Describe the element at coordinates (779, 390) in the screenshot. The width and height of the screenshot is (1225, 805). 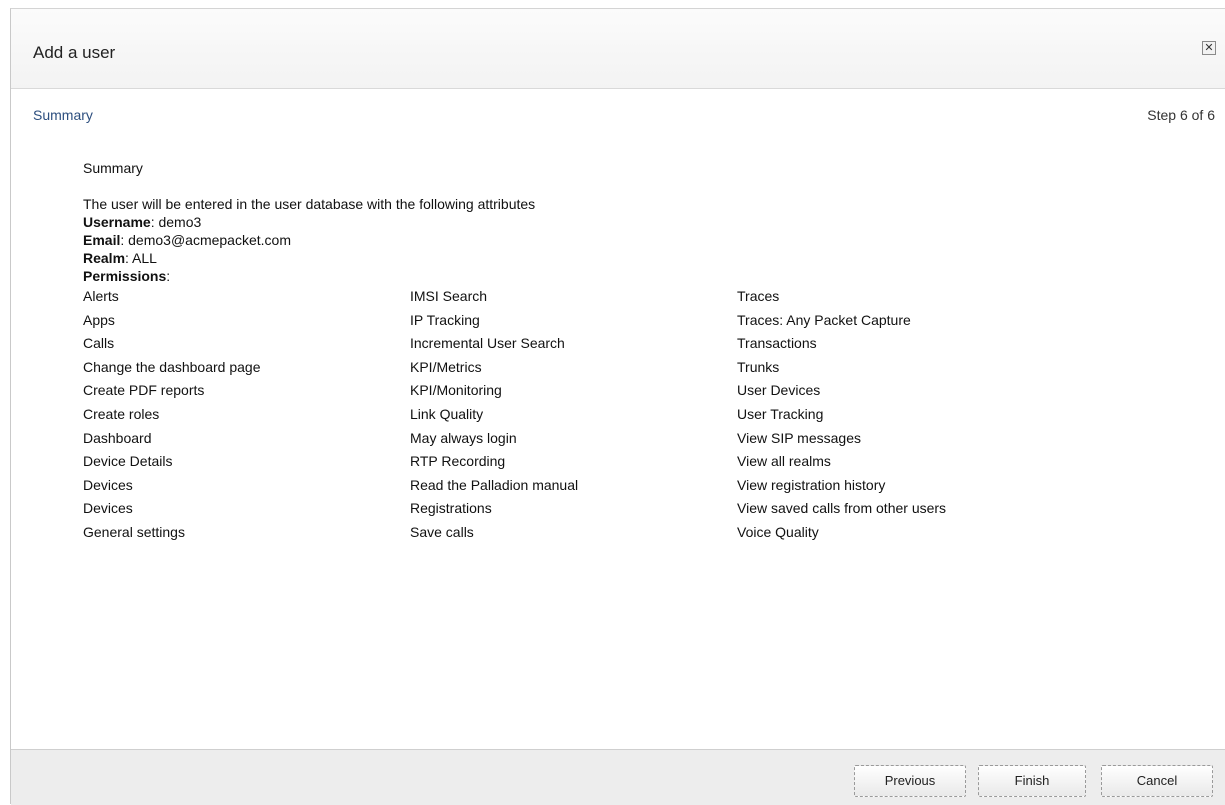
I see `permission-item: User Devices` at that location.